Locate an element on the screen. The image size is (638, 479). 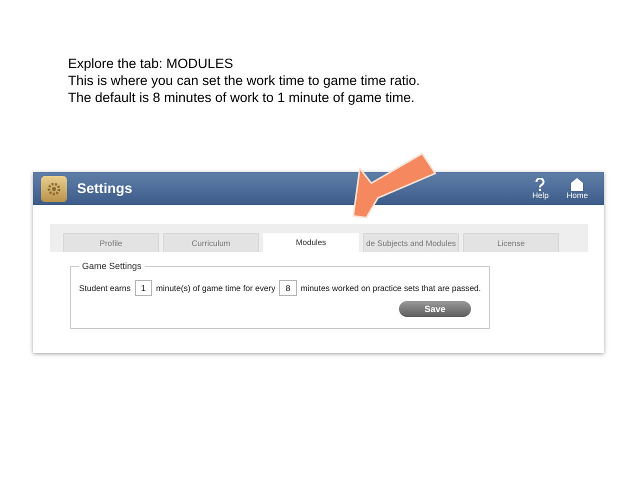
caption-line: The default is 8 minutes of work to 1 minute of game time. is located at coordinates (242, 97).